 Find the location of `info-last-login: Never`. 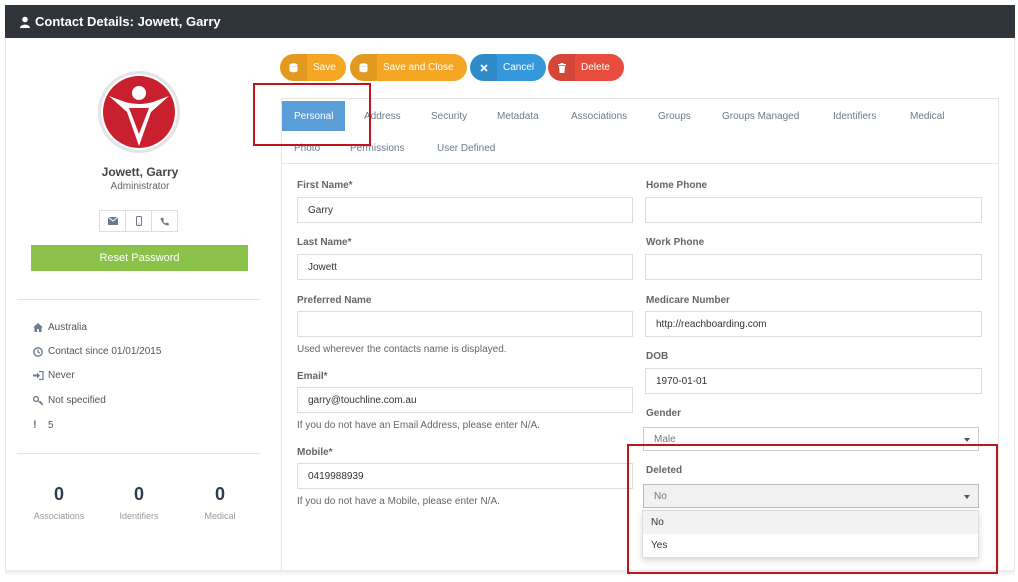

info-last-login: Never is located at coordinates (54, 375).